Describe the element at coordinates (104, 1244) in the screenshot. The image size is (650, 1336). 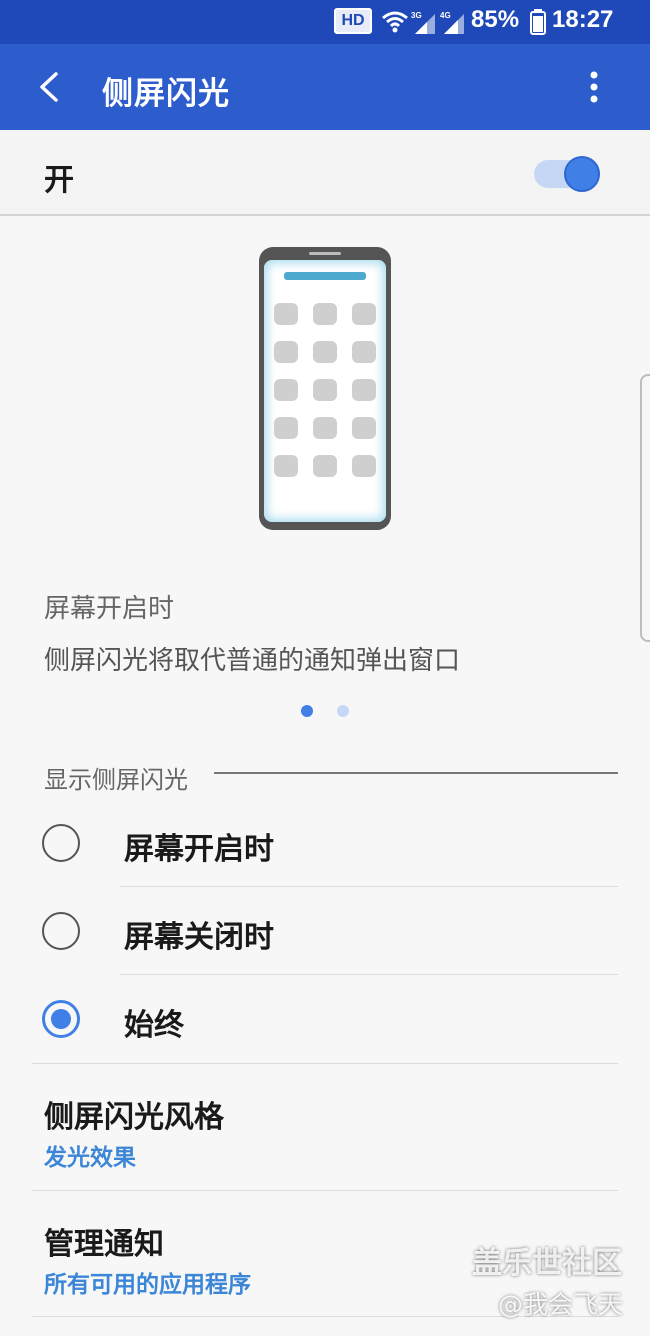
I see `setting-title: 管理通知` at that location.